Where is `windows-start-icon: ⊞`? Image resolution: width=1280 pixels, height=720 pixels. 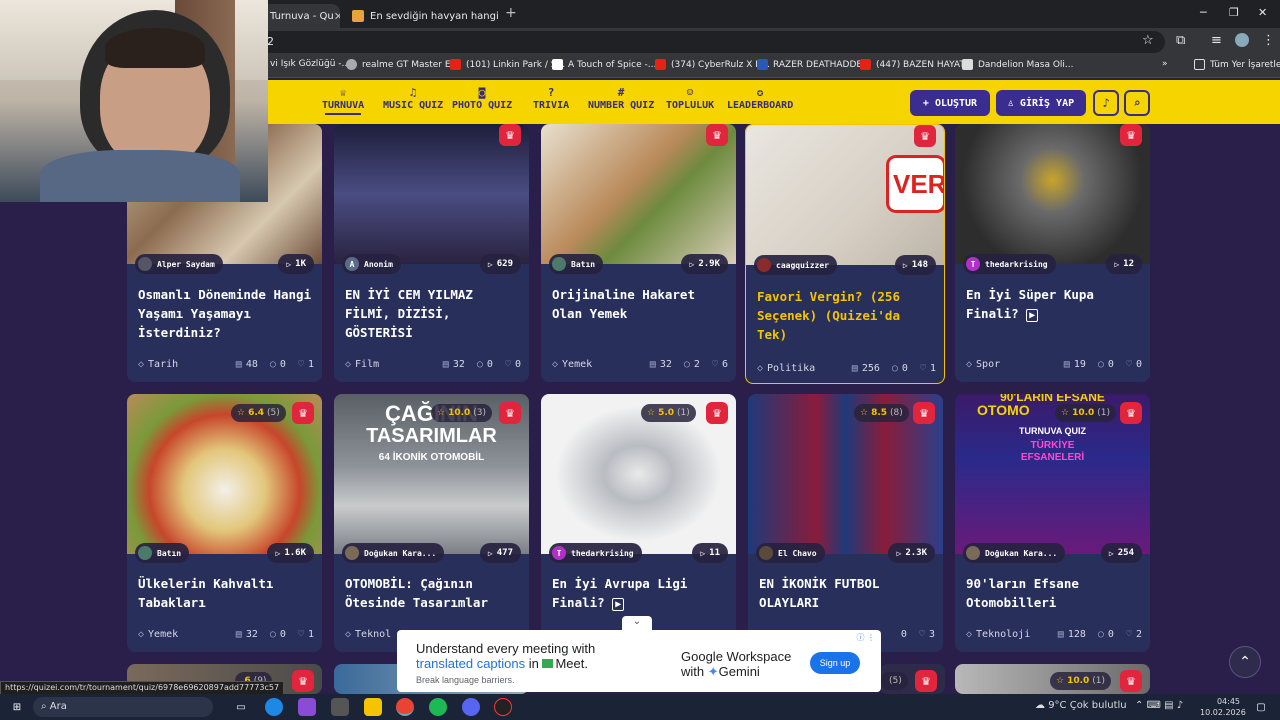
windows-start-icon: ⊞ is located at coordinates (17, 707).